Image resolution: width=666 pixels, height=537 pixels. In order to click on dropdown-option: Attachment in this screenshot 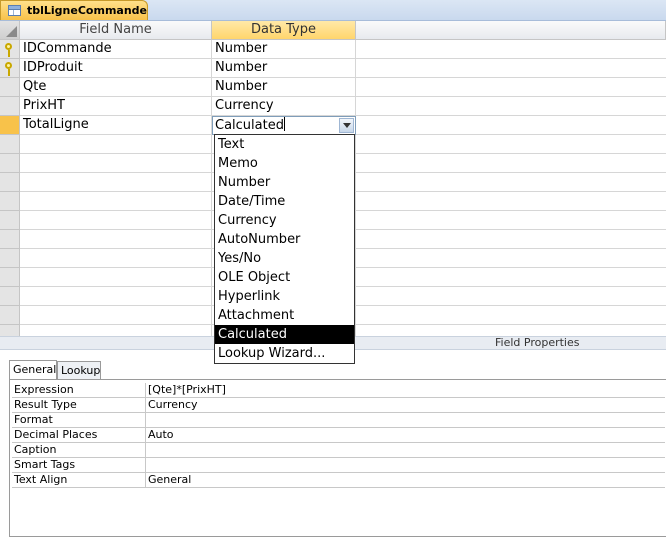, I will do `click(284, 315)`.